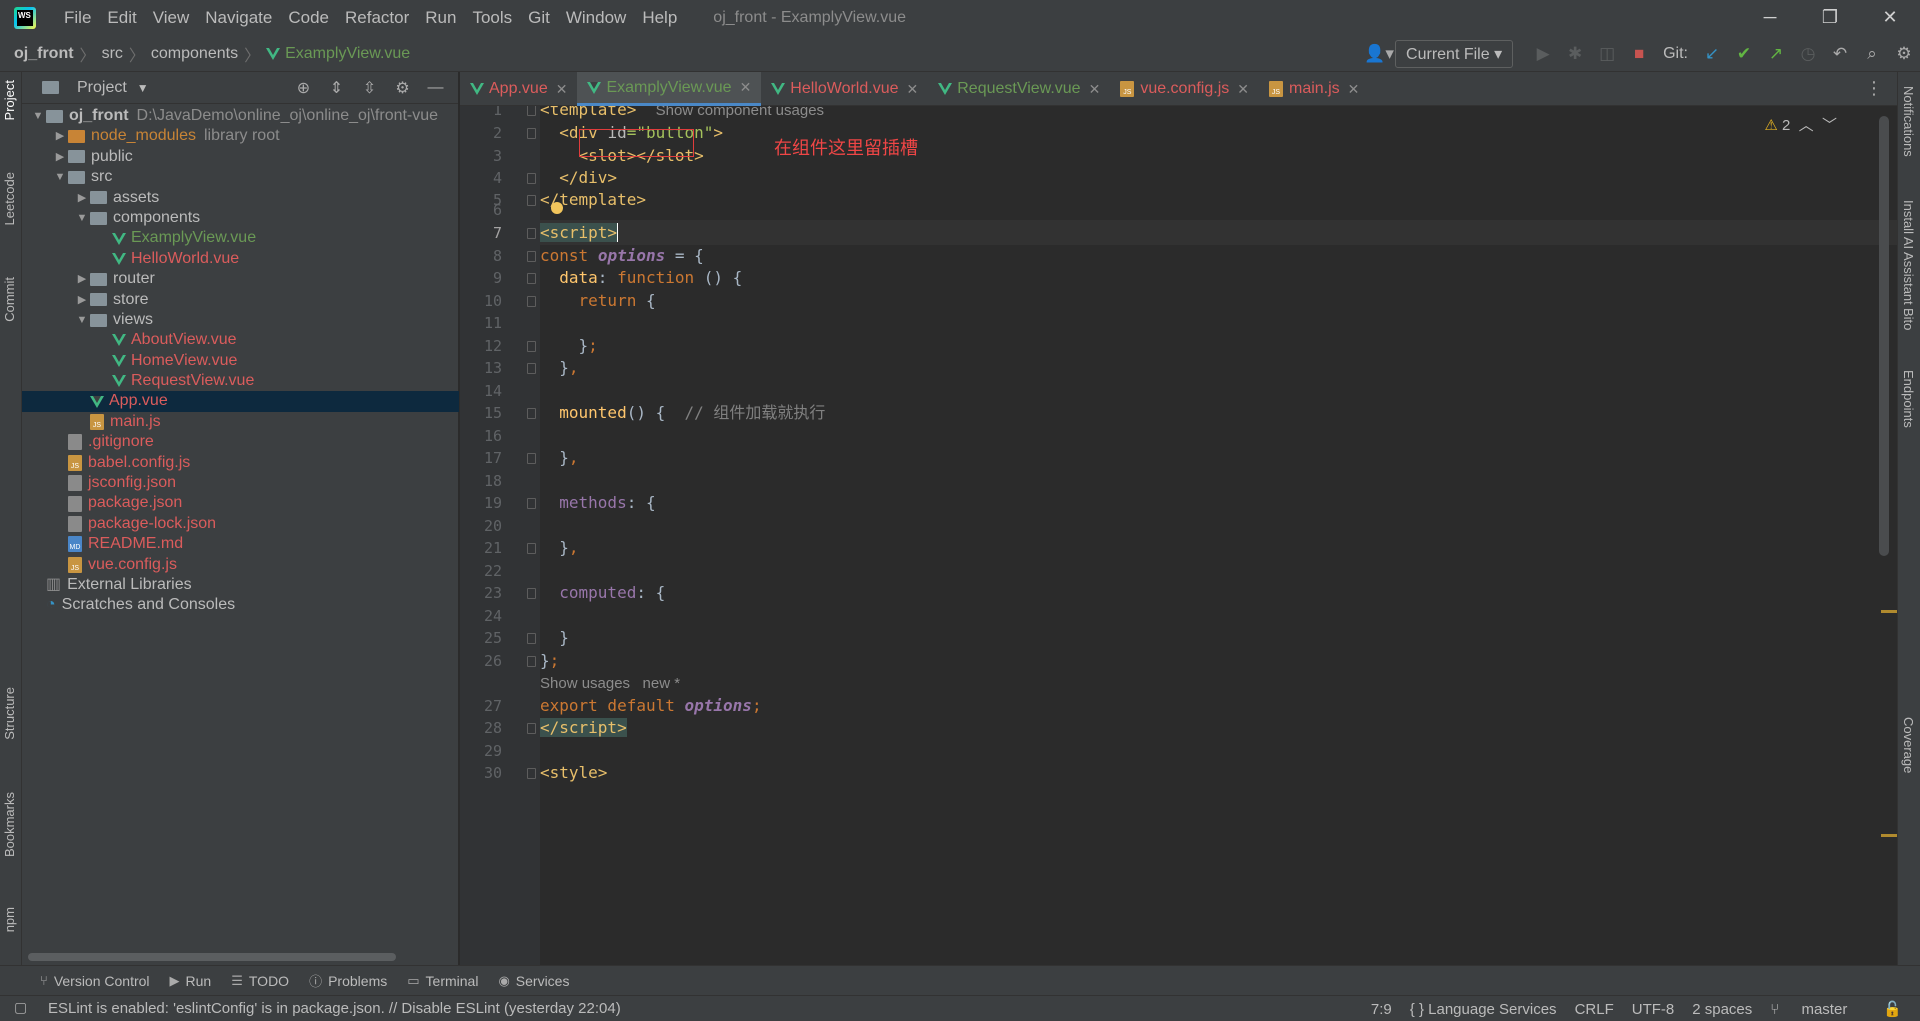 This screenshot has width=1920, height=1021. I want to click on run-icon: ▶, so click(1543, 54).